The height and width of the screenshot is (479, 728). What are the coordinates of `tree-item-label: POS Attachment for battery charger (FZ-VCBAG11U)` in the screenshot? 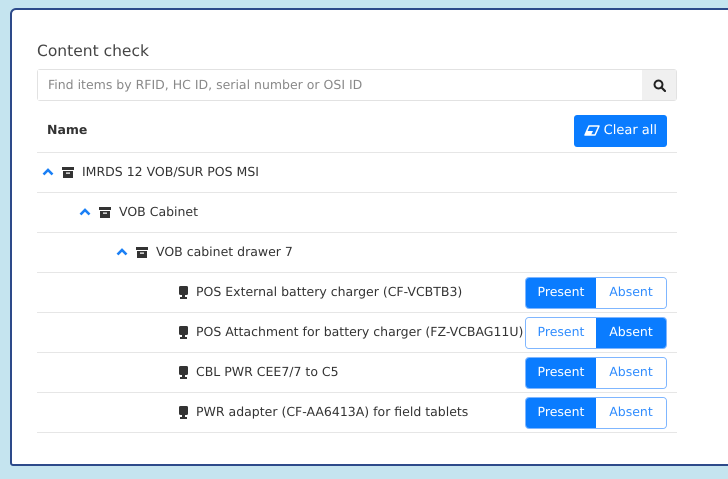 It's located at (360, 332).